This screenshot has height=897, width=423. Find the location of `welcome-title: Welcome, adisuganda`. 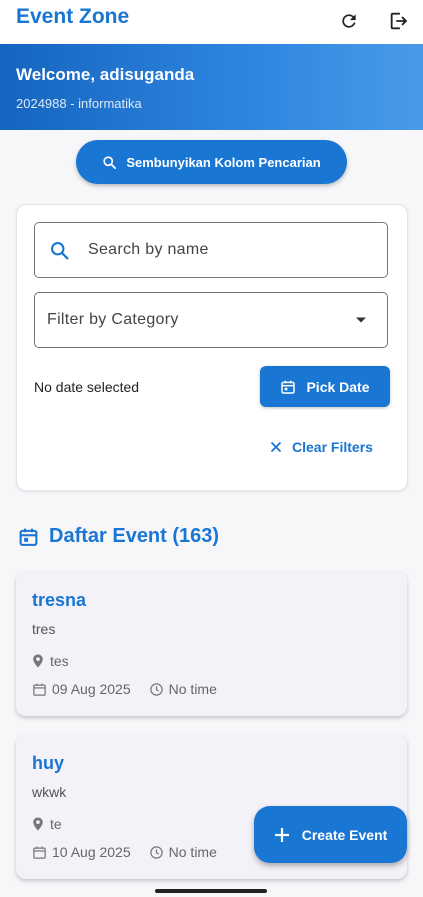

welcome-title: Welcome, adisuganda is located at coordinates (105, 74).